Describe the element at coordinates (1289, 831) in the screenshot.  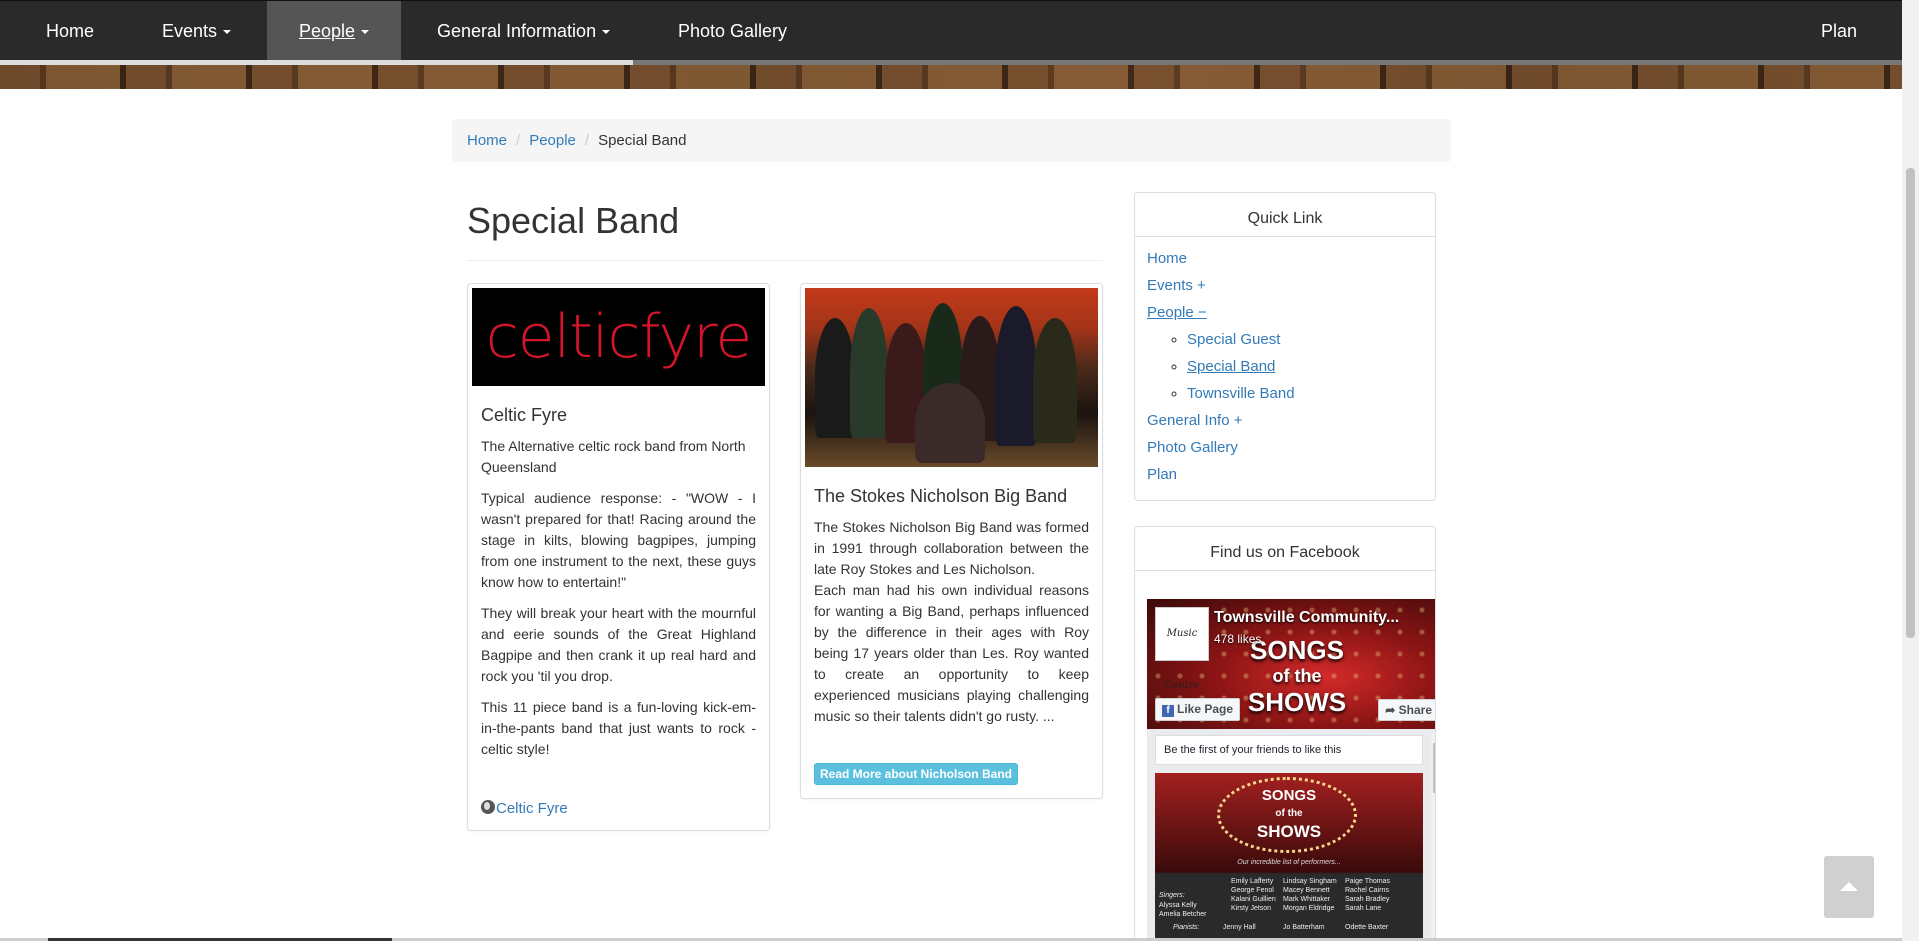
I see `poster-title-line: SHOWS` at that location.